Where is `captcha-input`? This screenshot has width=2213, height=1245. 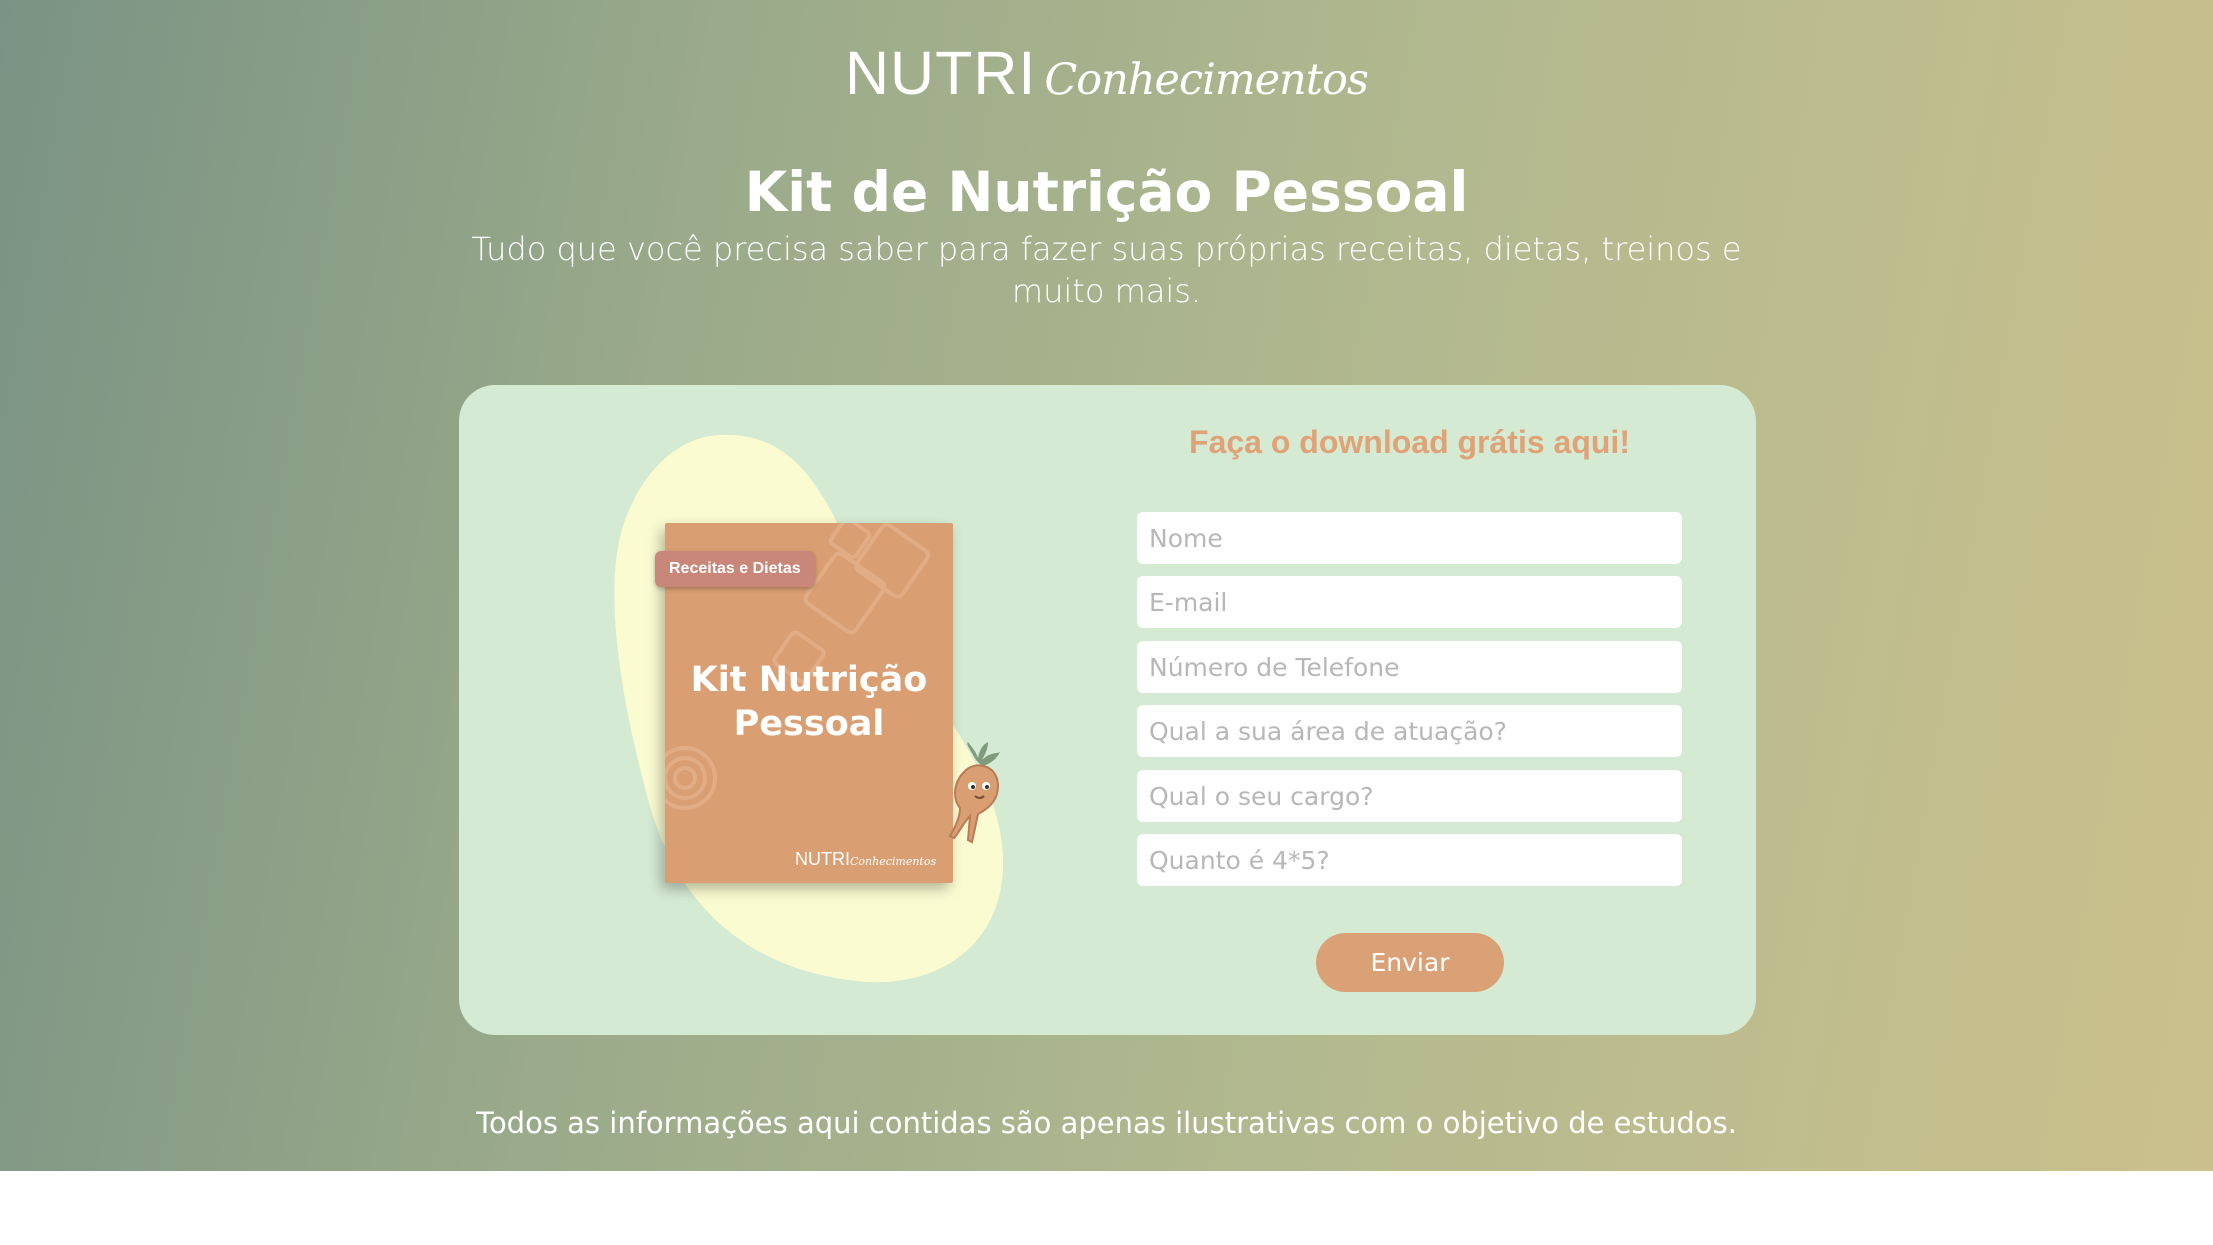 captcha-input is located at coordinates (1409, 860).